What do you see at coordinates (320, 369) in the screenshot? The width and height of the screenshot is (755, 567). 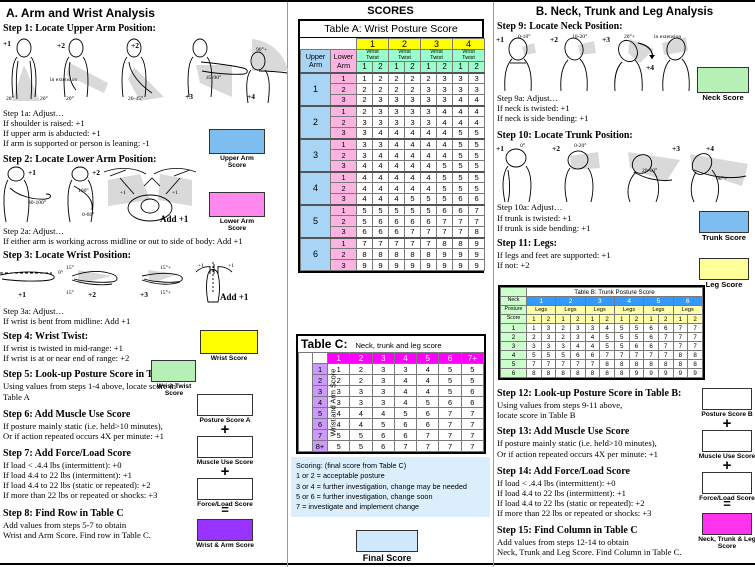 I see `table-c-row-label: 1` at bounding box center [320, 369].